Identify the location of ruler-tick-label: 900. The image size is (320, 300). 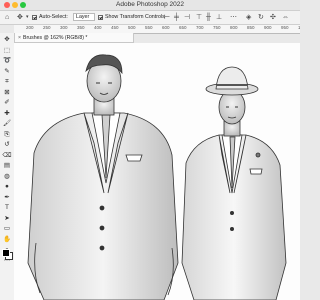
(268, 27).